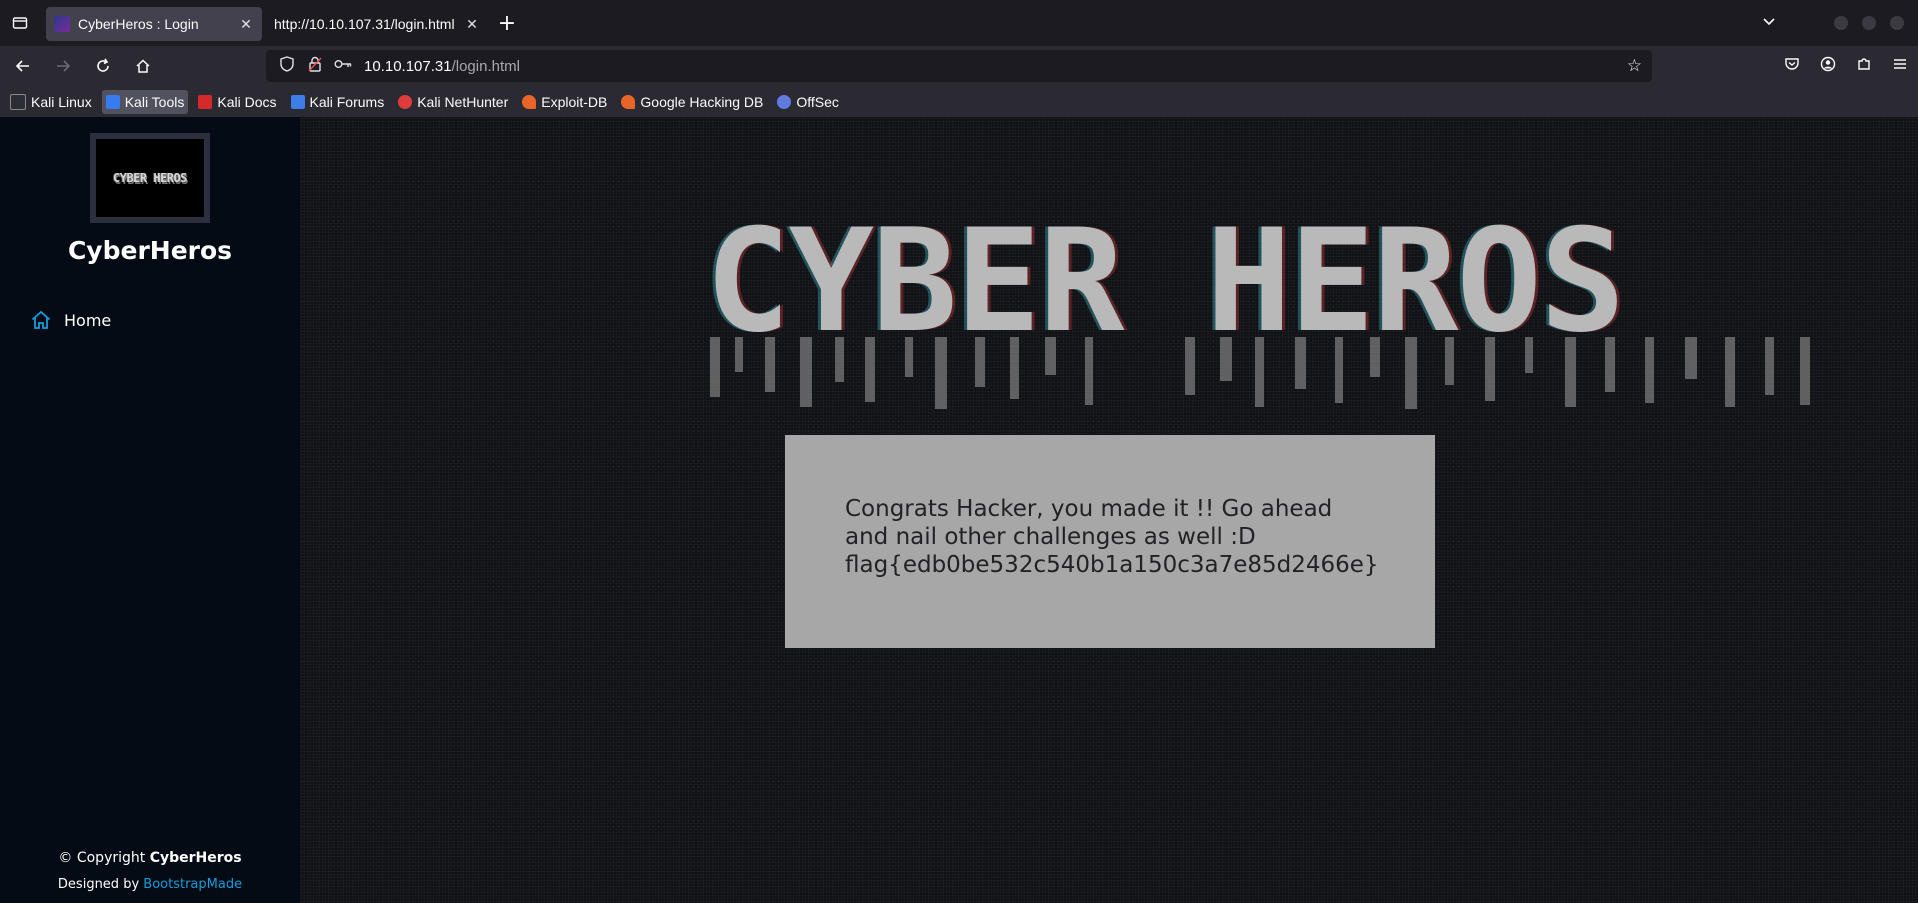 The height and width of the screenshot is (903, 1918). Describe the element at coordinates (138, 24) in the screenshot. I see `tab-title: CyberHeros : Login` at that location.